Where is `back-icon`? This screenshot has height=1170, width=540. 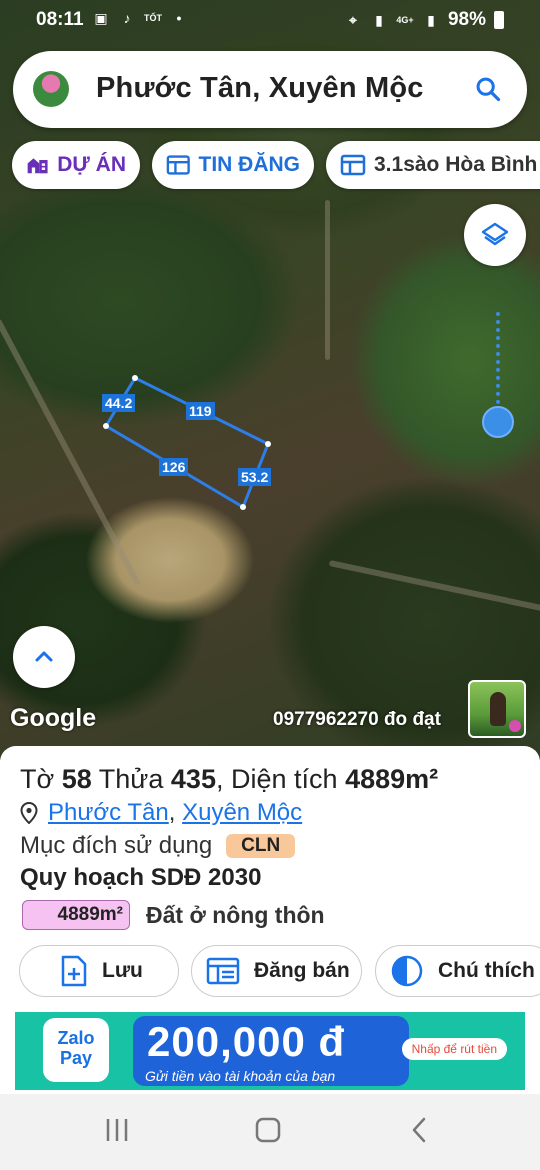 back-icon is located at coordinates (420, 1130).